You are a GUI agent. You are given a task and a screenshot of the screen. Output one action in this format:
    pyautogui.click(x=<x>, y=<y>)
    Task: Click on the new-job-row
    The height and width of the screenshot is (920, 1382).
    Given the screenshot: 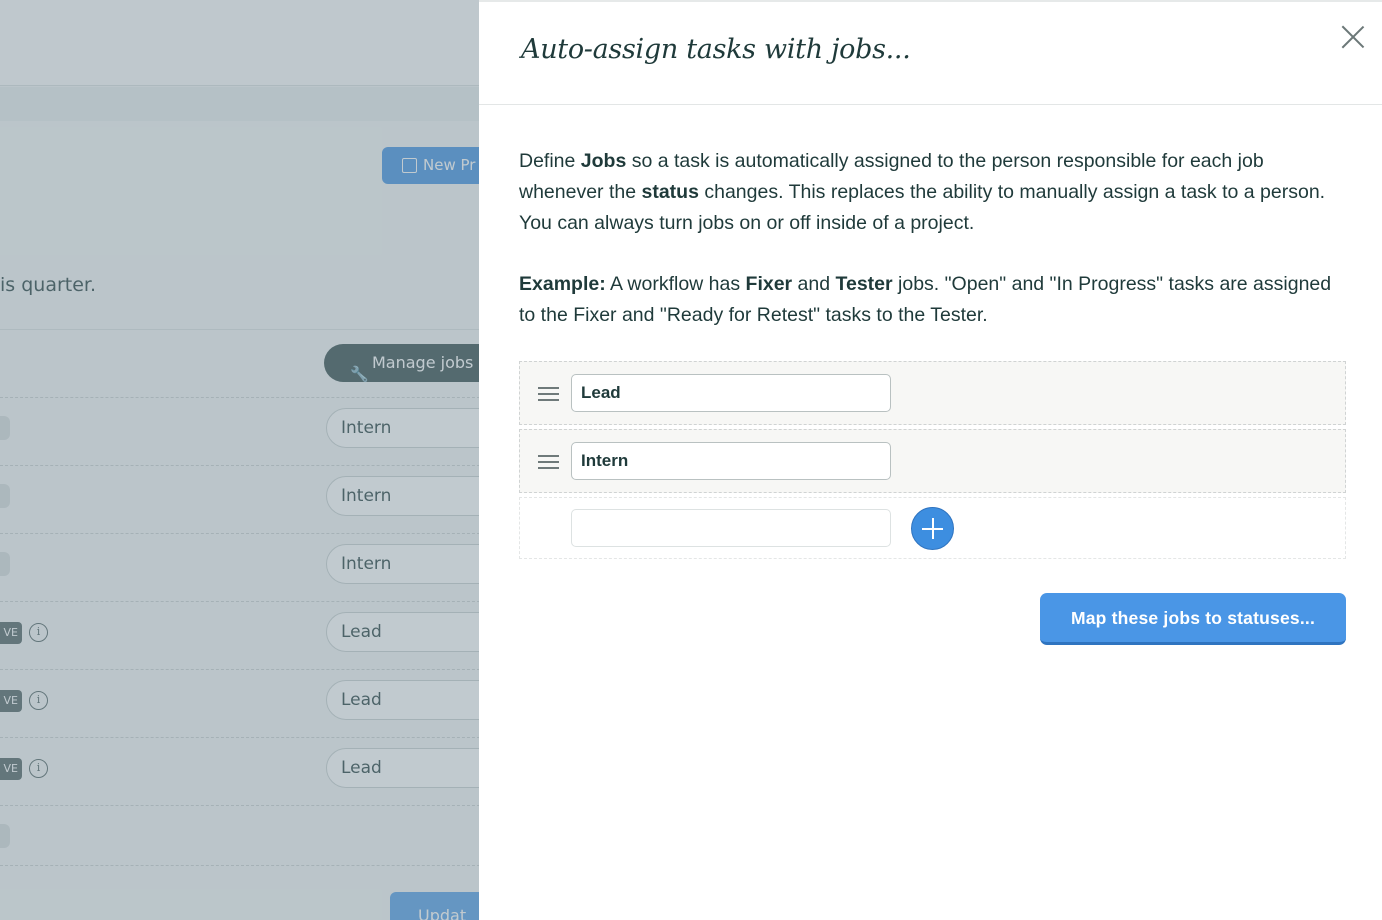 What is the action you would take?
    pyautogui.click(x=932, y=528)
    